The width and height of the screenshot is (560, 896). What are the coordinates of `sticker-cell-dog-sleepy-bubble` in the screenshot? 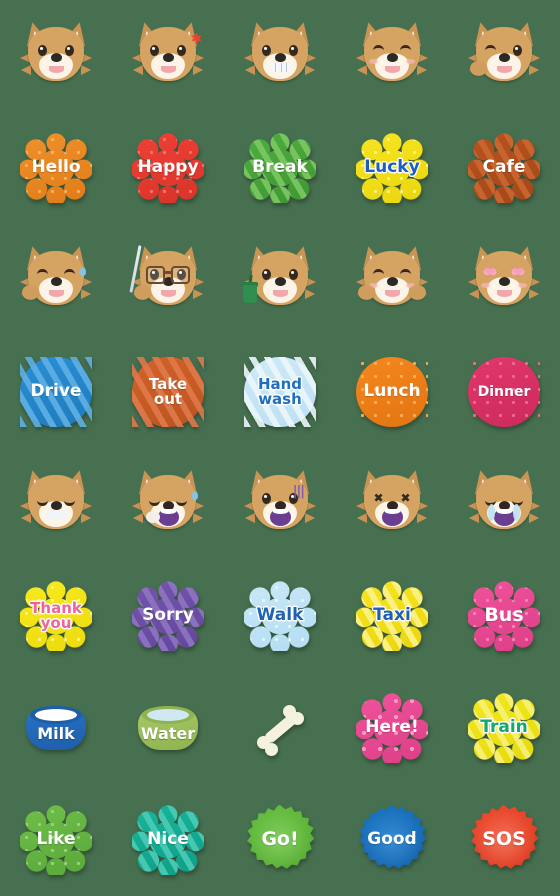 It's located at (168, 504).